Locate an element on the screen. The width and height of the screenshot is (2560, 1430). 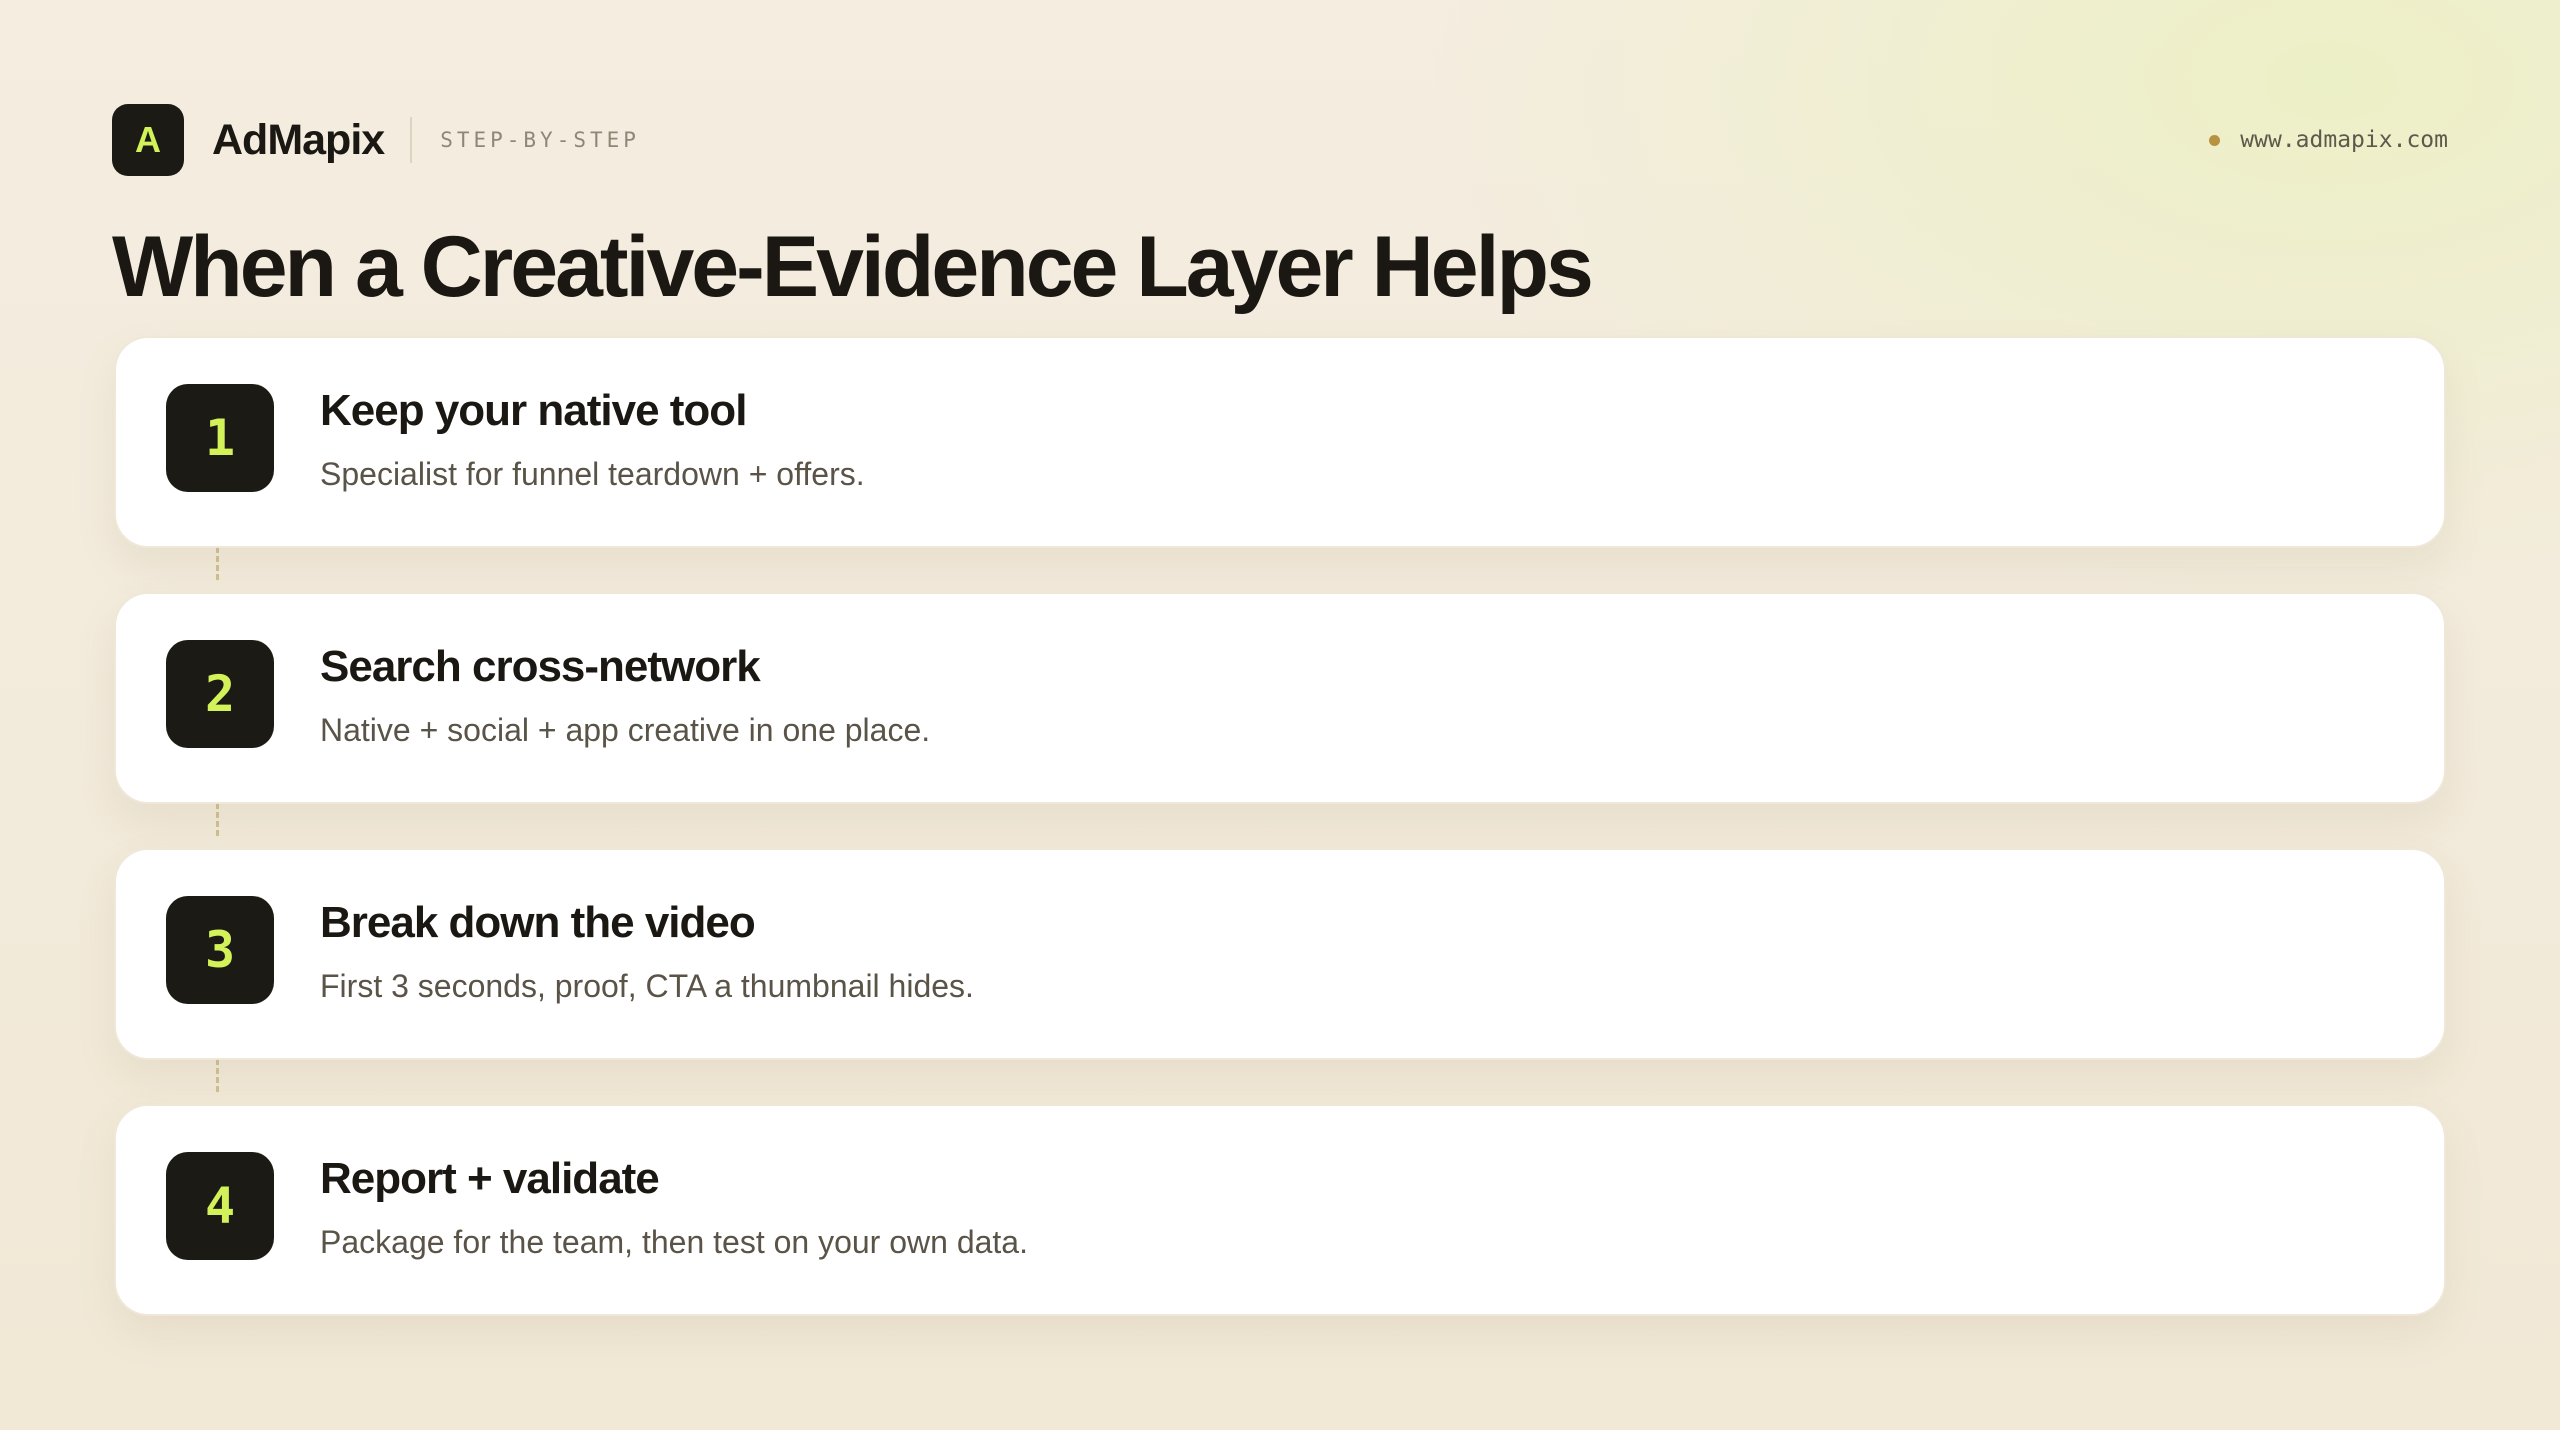
site-link: www.admapix.com is located at coordinates (2328, 140).